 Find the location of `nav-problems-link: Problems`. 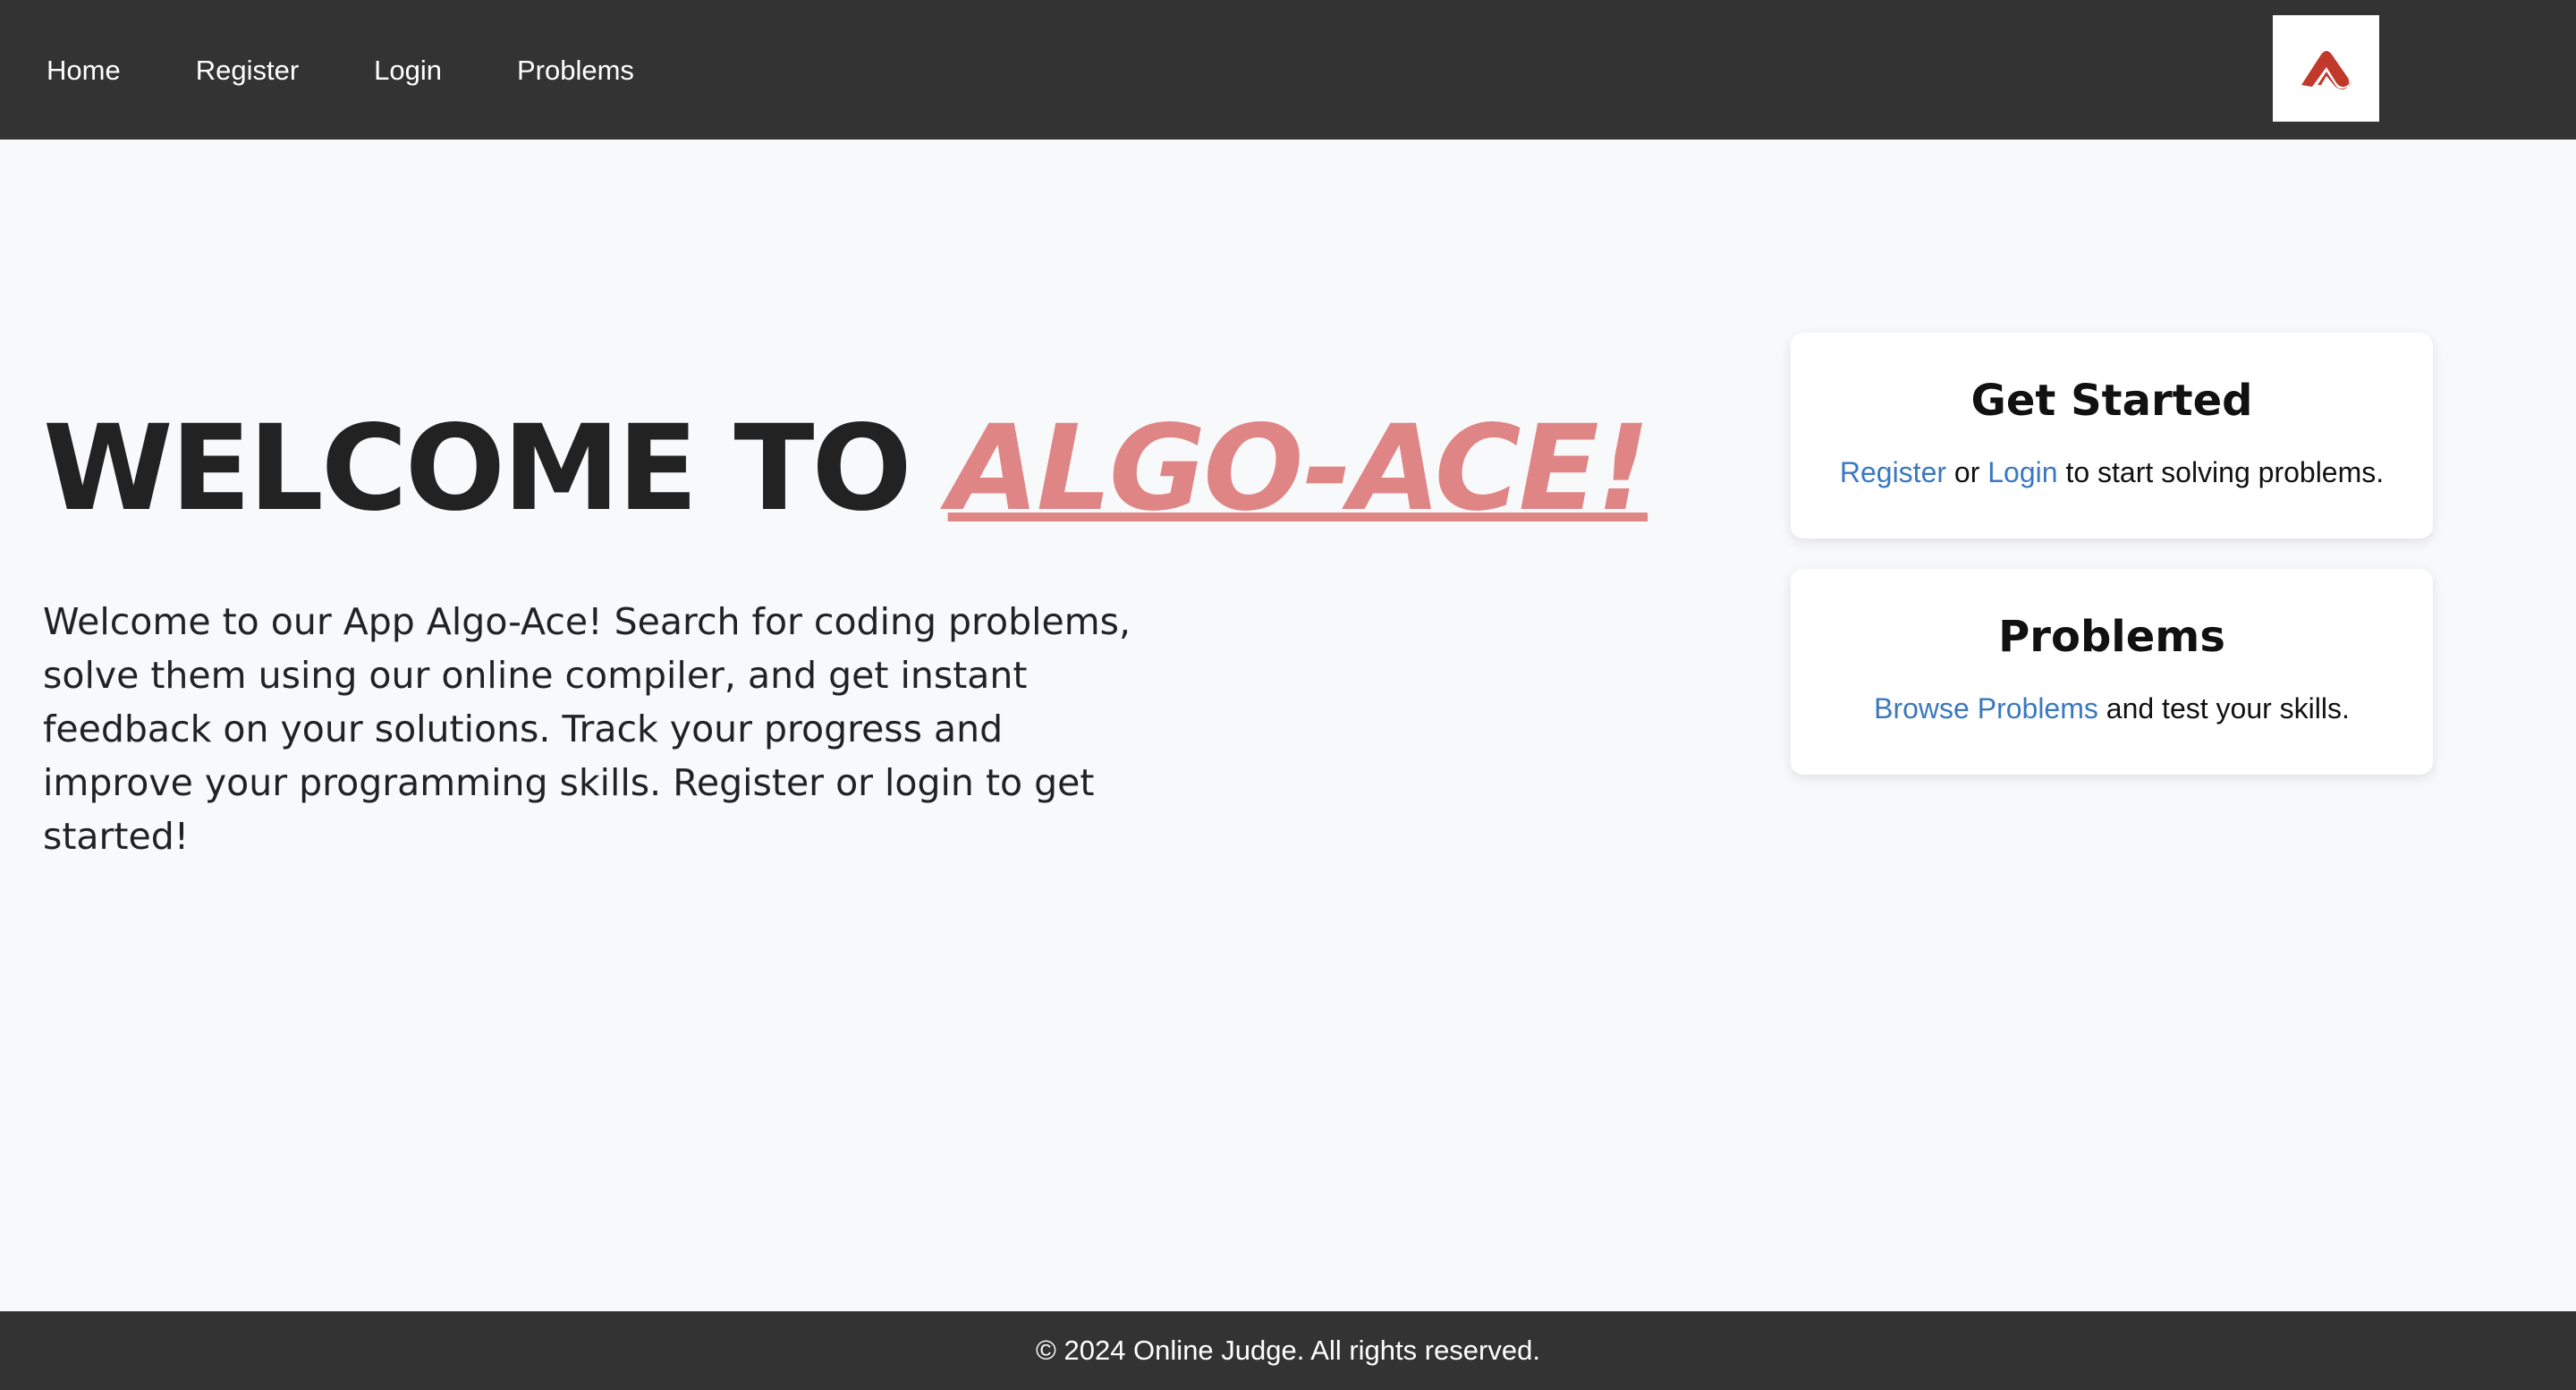

nav-problems-link: Problems is located at coordinates (575, 70).